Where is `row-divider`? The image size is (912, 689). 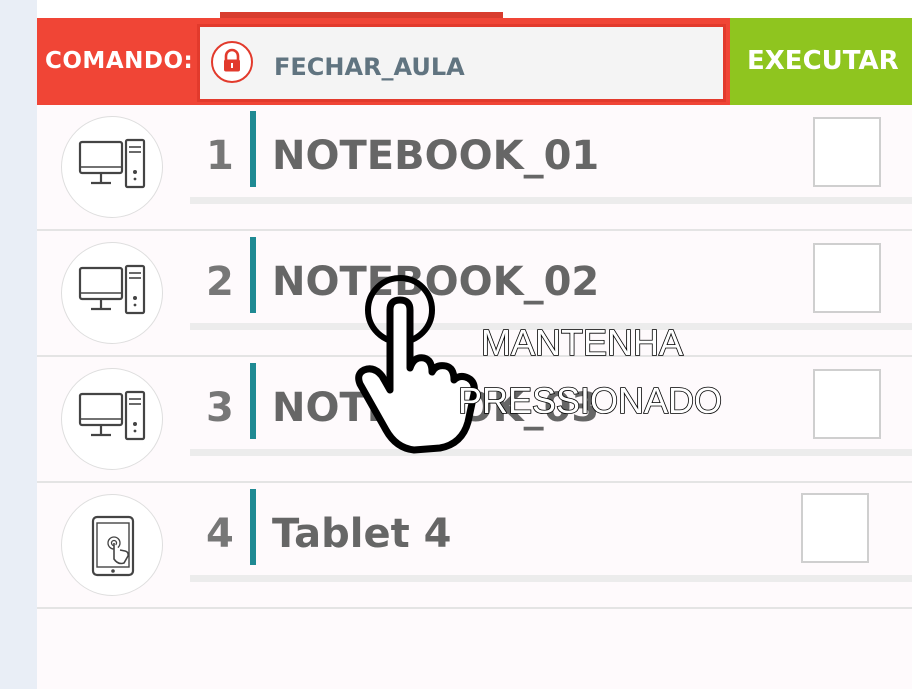
row-divider is located at coordinates (474, 608).